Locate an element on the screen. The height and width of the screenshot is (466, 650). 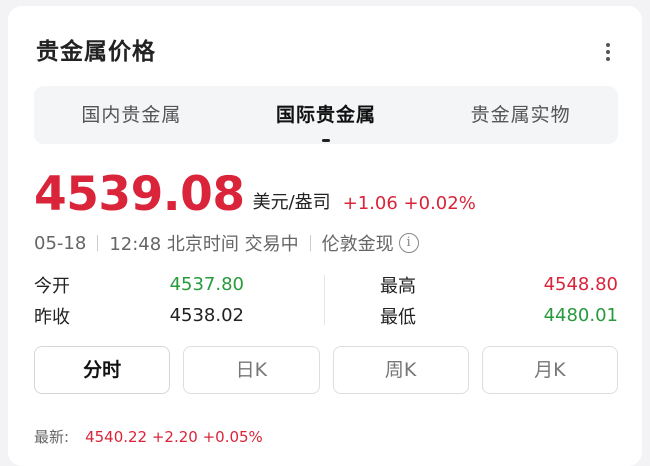
stat-high: 最高 4548.80 is located at coordinates (499, 284).